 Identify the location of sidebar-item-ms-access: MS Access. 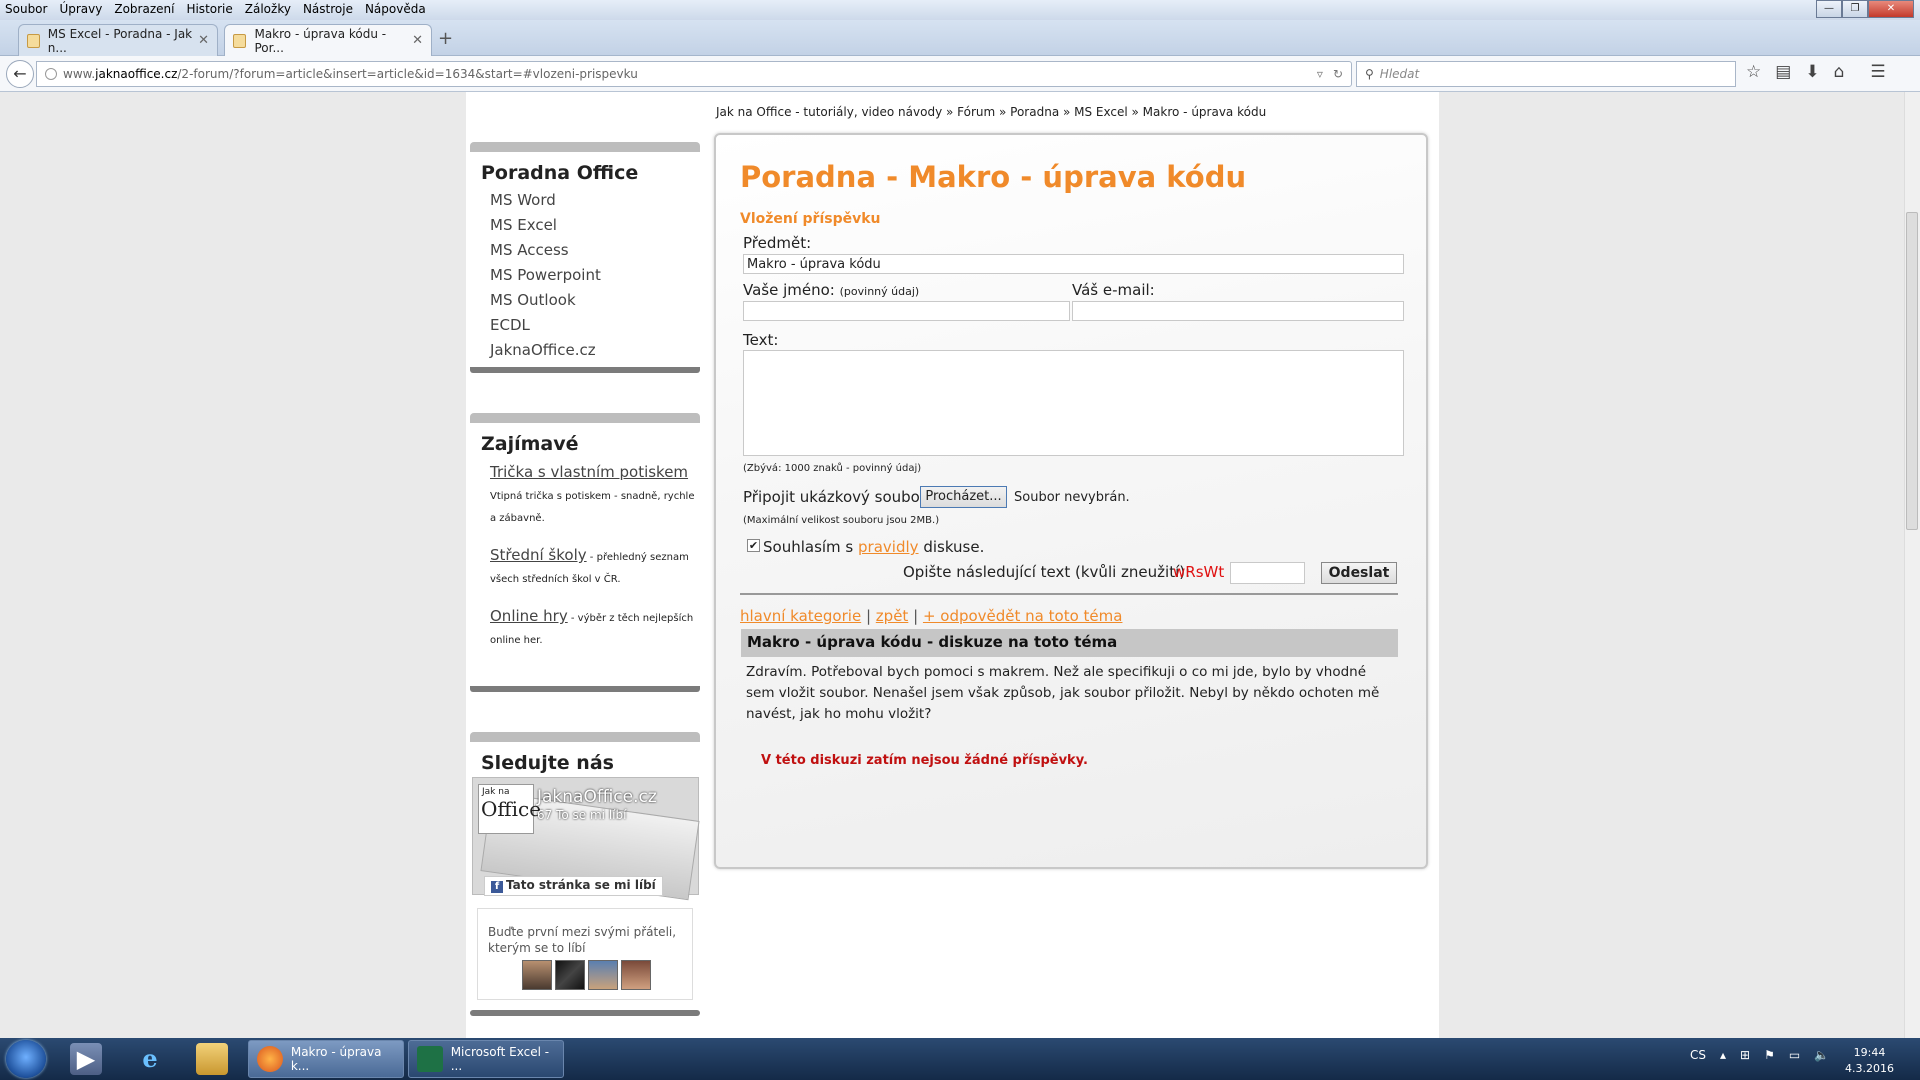
(595, 250).